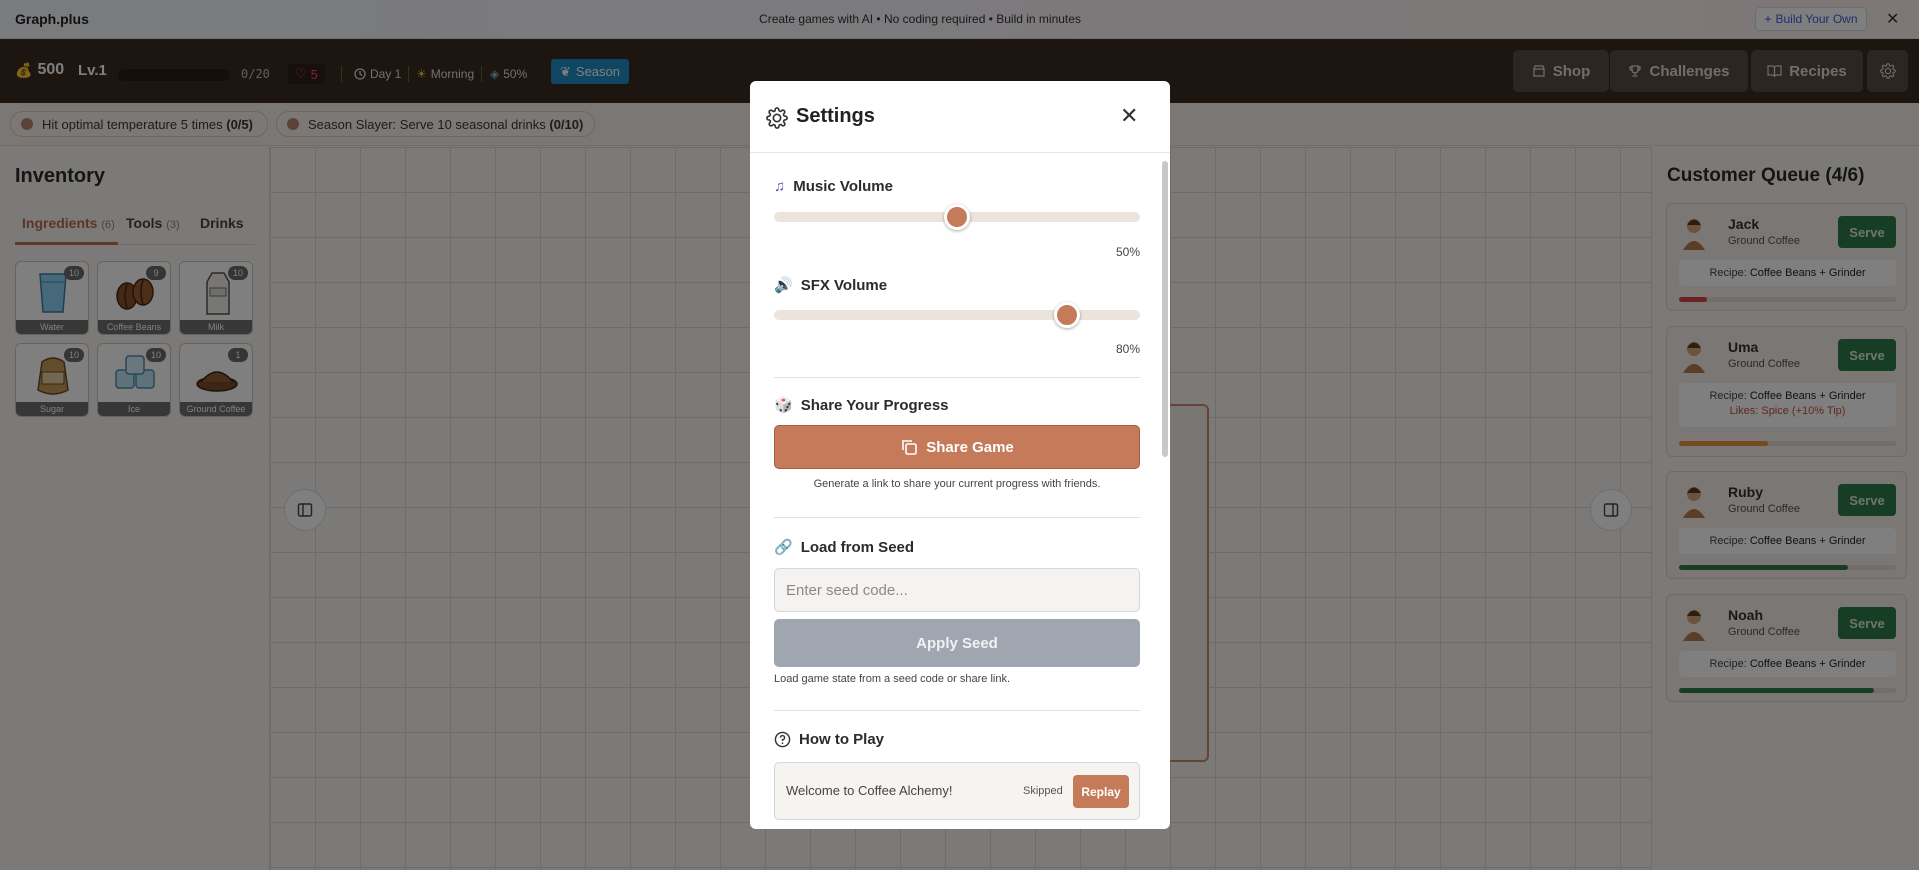 The image size is (1919, 870). Describe the element at coordinates (1043, 791) in the screenshot. I see `tutorial-status: Skipped` at that location.